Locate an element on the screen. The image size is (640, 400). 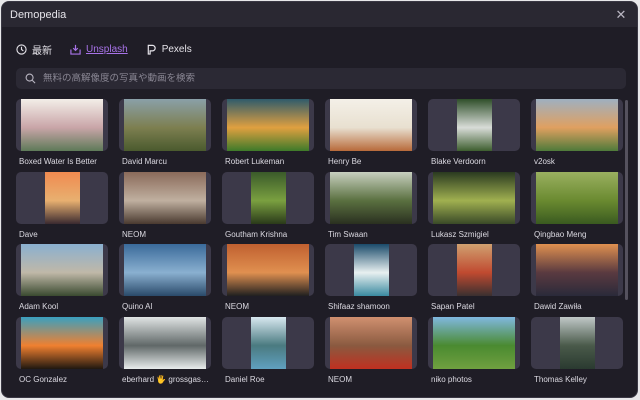
photo-tile: Blake Verdoorn is located at coordinates (474, 135).